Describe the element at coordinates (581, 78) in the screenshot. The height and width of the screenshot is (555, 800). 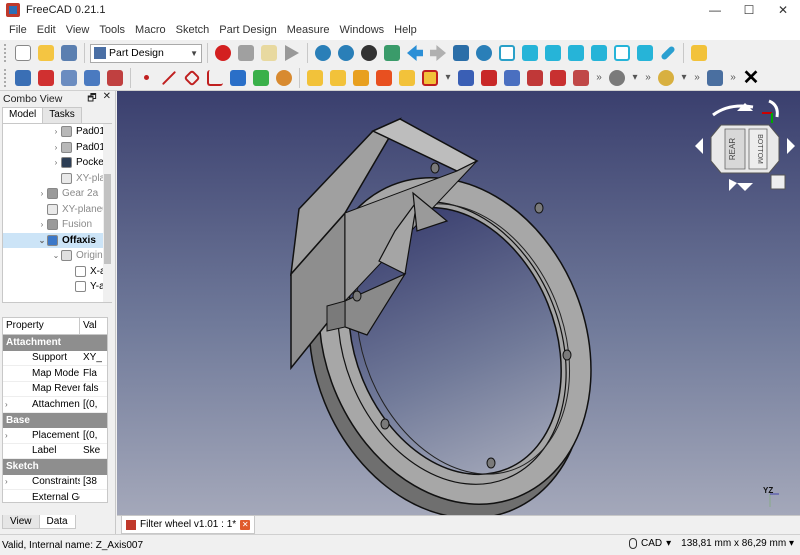
I see `subtractive-helix-icon` at that location.